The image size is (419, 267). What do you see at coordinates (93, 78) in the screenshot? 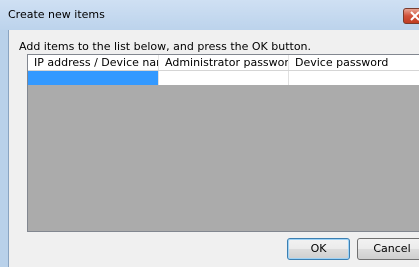
I see `cell-ip-address` at bounding box center [93, 78].